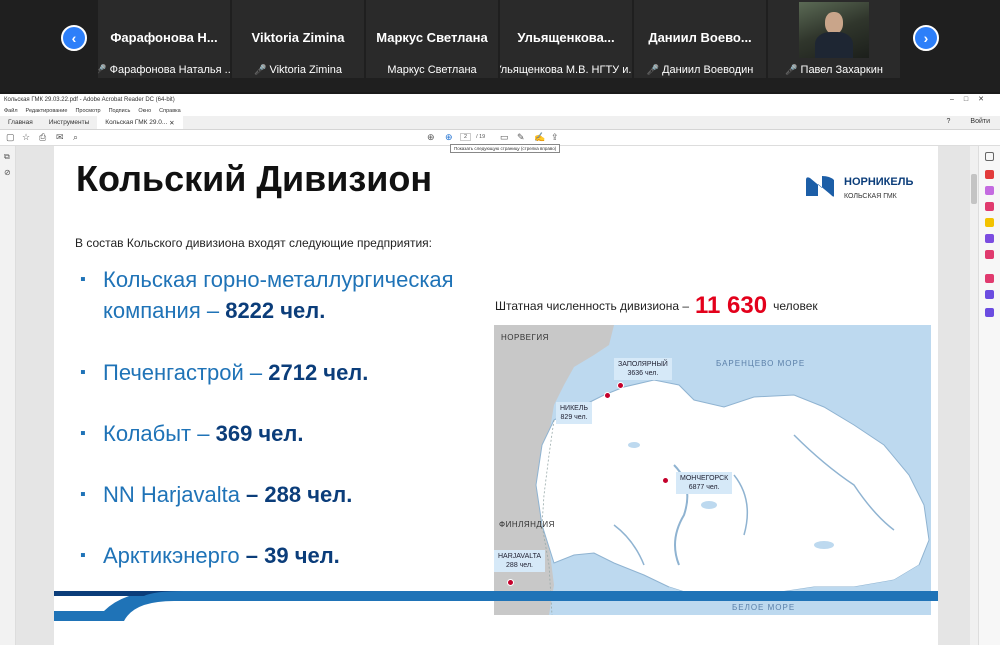 The height and width of the screenshot is (645, 1000). What do you see at coordinates (989, 278) in the screenshot?
I see `fill-sign-icon` at bounding box center [989, 278].